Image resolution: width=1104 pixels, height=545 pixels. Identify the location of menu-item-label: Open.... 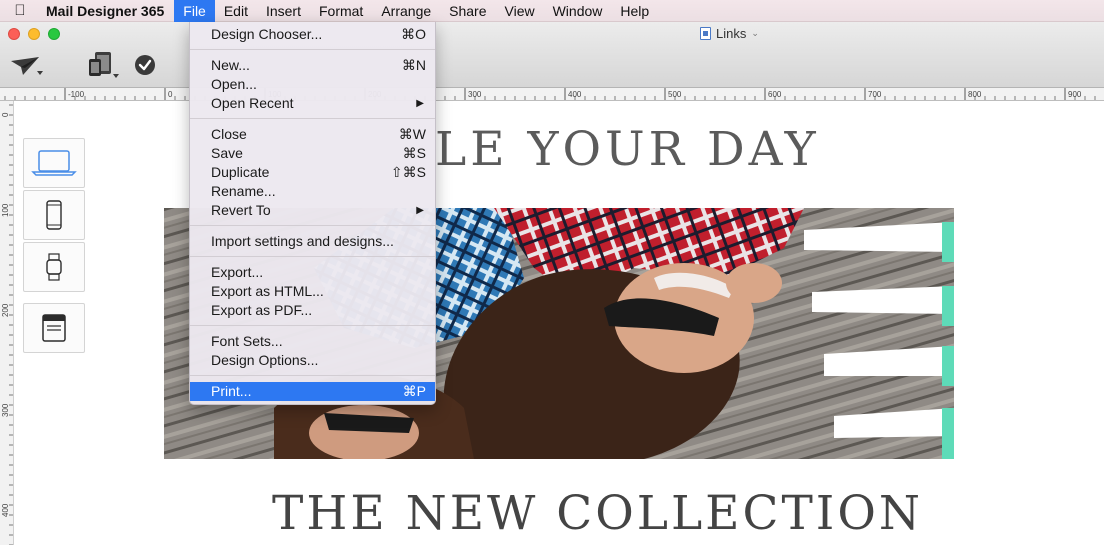
(234, 84).